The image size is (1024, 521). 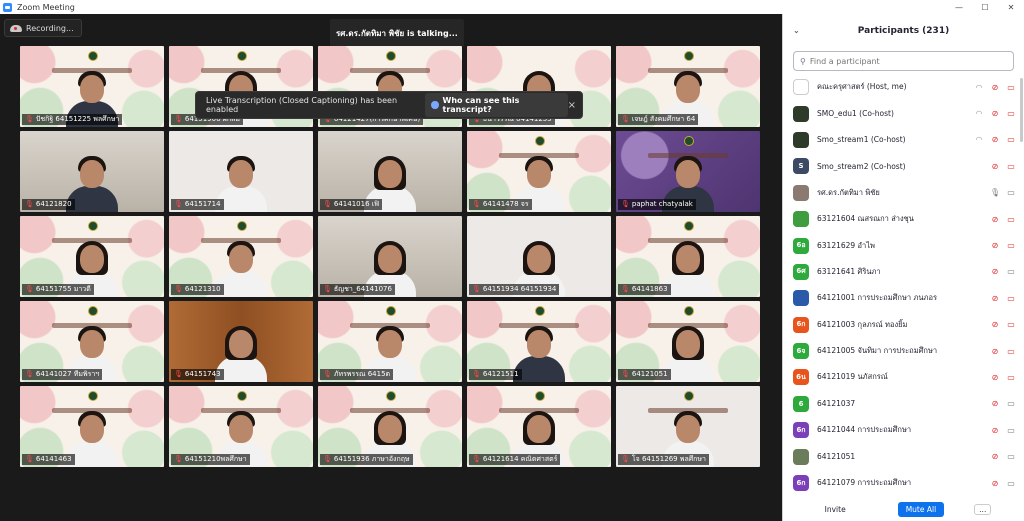 I want to click on tile-name: เจษฎ์ สังคมศึกษา 64, so click(x=663, y=119).